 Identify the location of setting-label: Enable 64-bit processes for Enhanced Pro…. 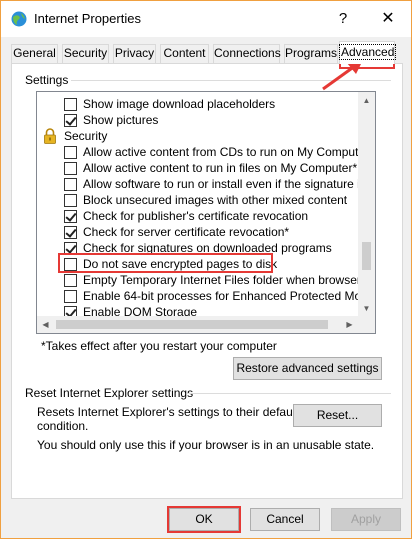
(220, 296).